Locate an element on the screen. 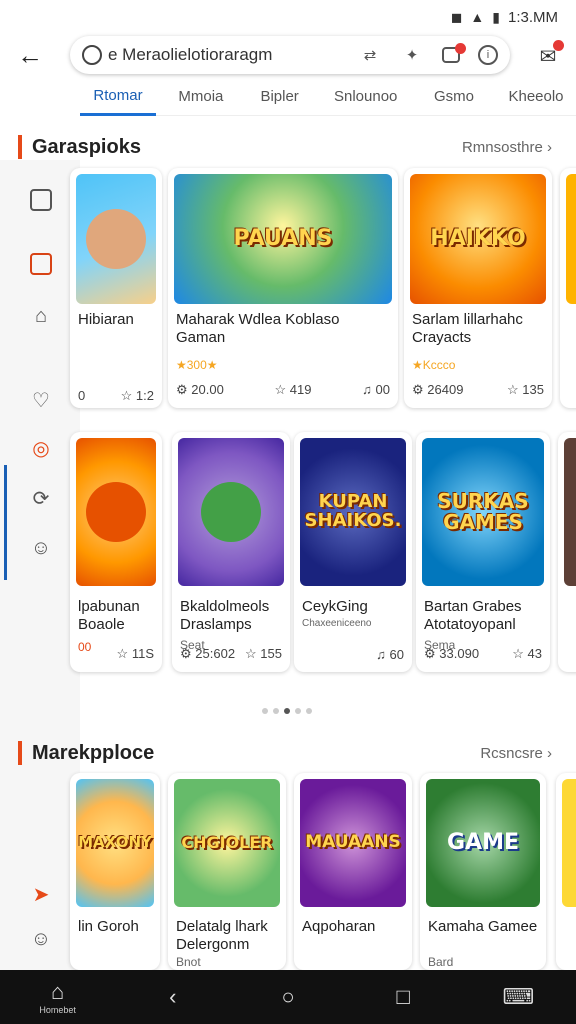 Image resolution: width=576 pixels, height=1024 pixels. game-card: lpabunan Boaole 00 ☆ 11S is located at coordinates (116, 552).